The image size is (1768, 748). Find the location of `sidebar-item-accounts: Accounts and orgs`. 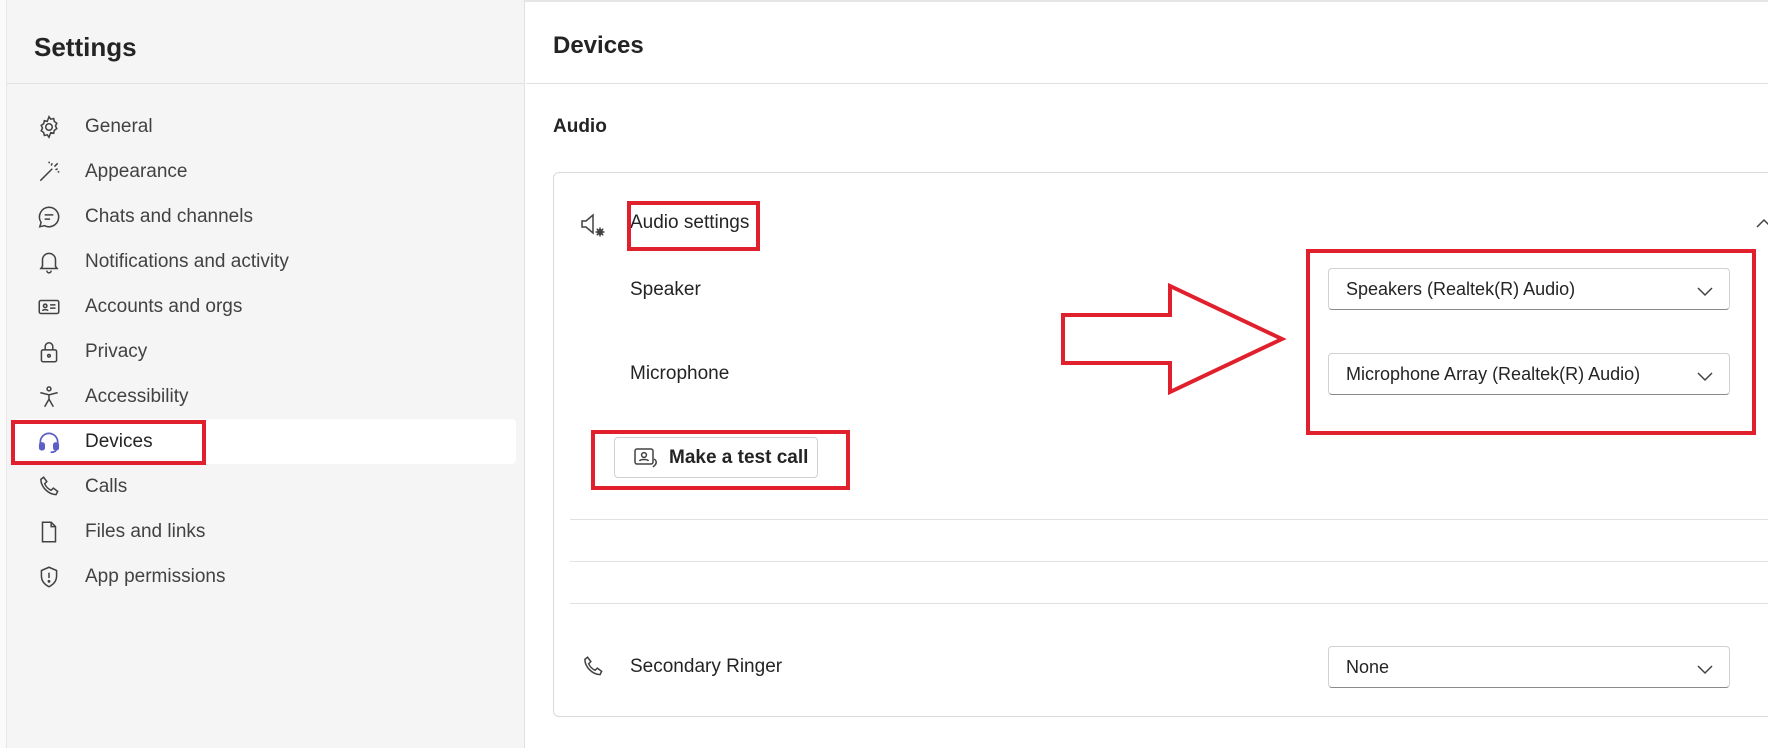

sidebar-item-accounts: Accounts and orgs is located at coordinates (265, 306).